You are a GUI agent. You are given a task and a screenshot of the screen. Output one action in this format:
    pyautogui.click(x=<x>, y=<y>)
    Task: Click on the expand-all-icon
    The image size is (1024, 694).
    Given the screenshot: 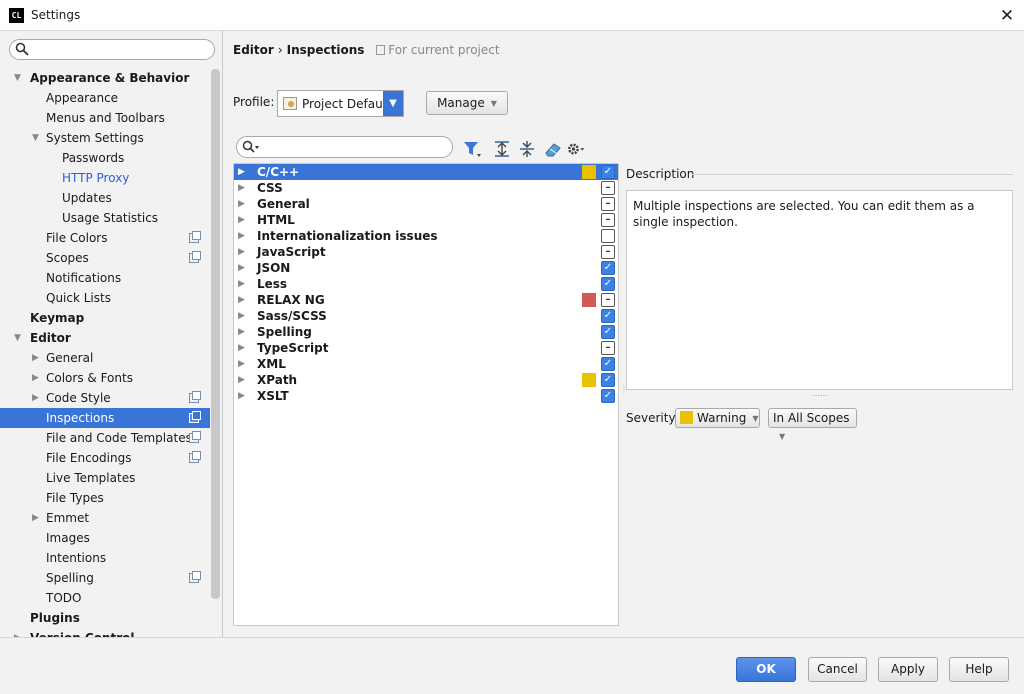 What is the action you would take?
    pyautogui.click(x=502, y=149)
    